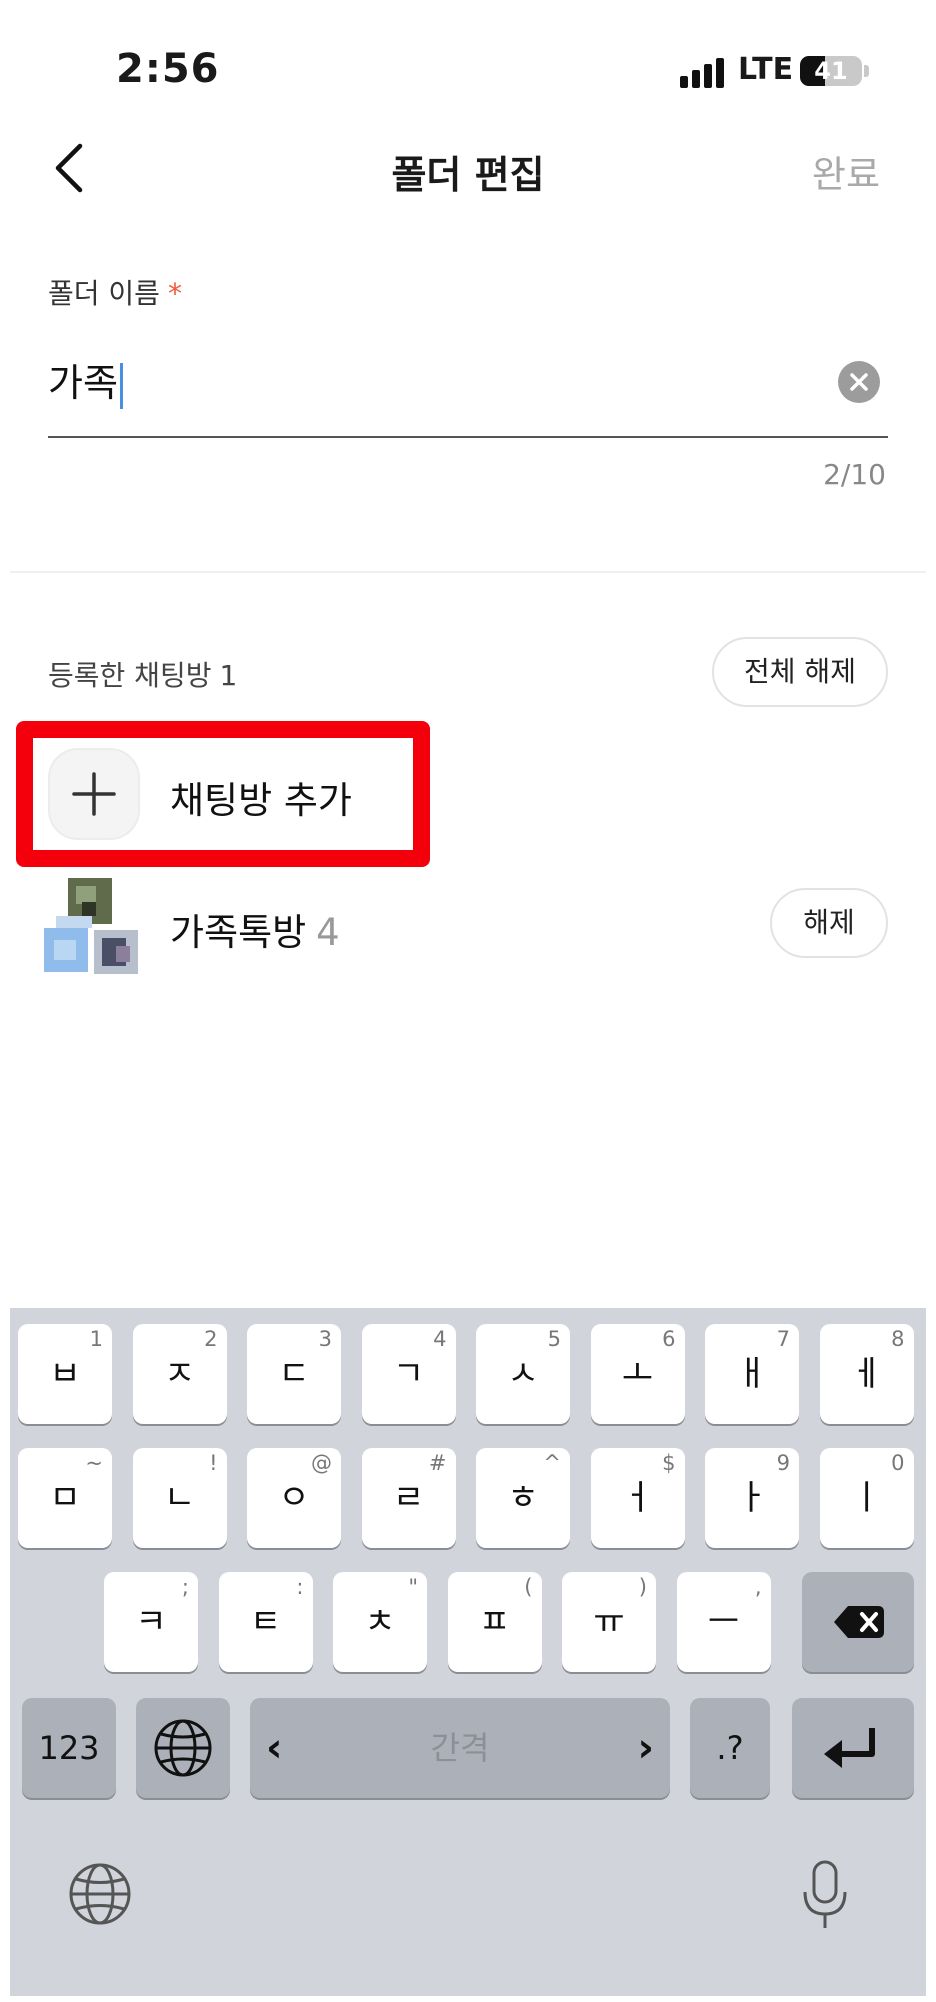  Describe the element at coordinates (211, 1339) in the screenshot. I see `key-hint: 2` at that location.